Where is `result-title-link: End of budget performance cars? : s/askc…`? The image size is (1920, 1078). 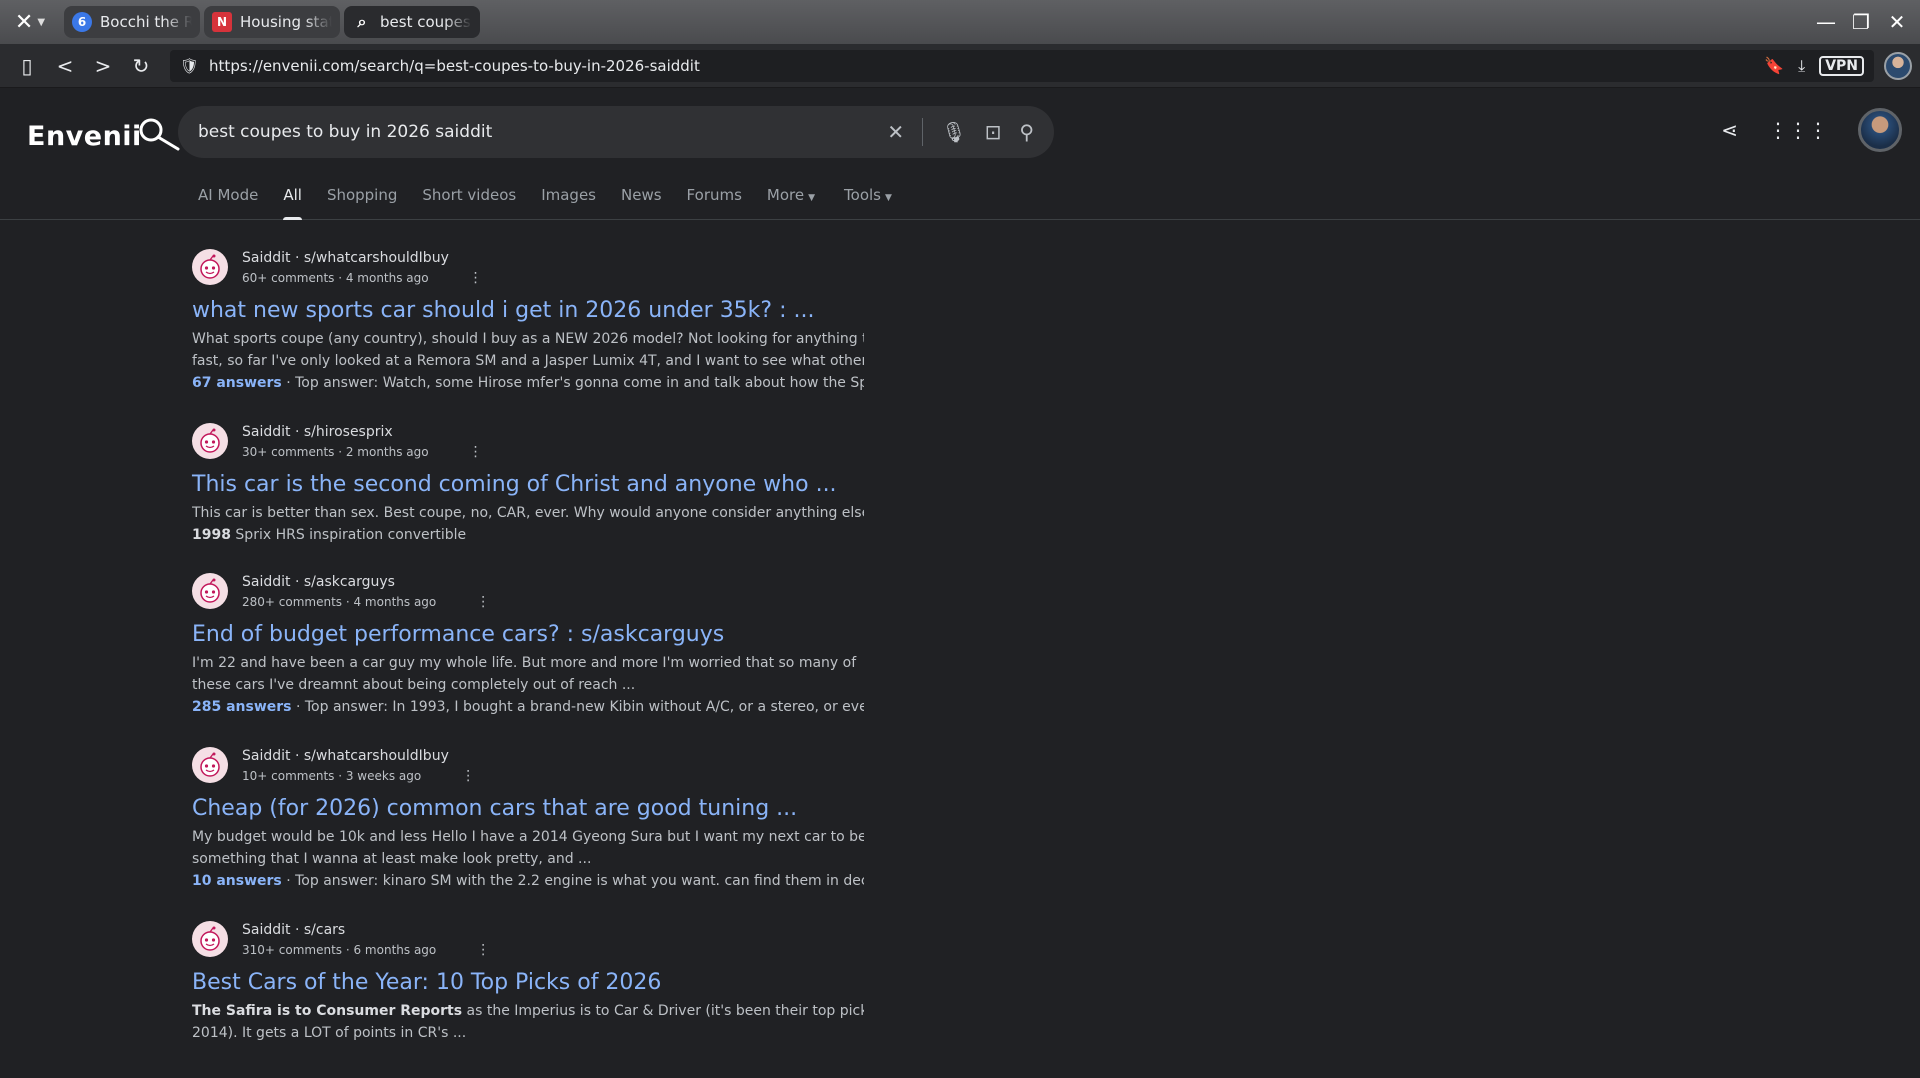
result-title-link: End of budget performance cars? : s/askc… is located at coordinates (532, 635).